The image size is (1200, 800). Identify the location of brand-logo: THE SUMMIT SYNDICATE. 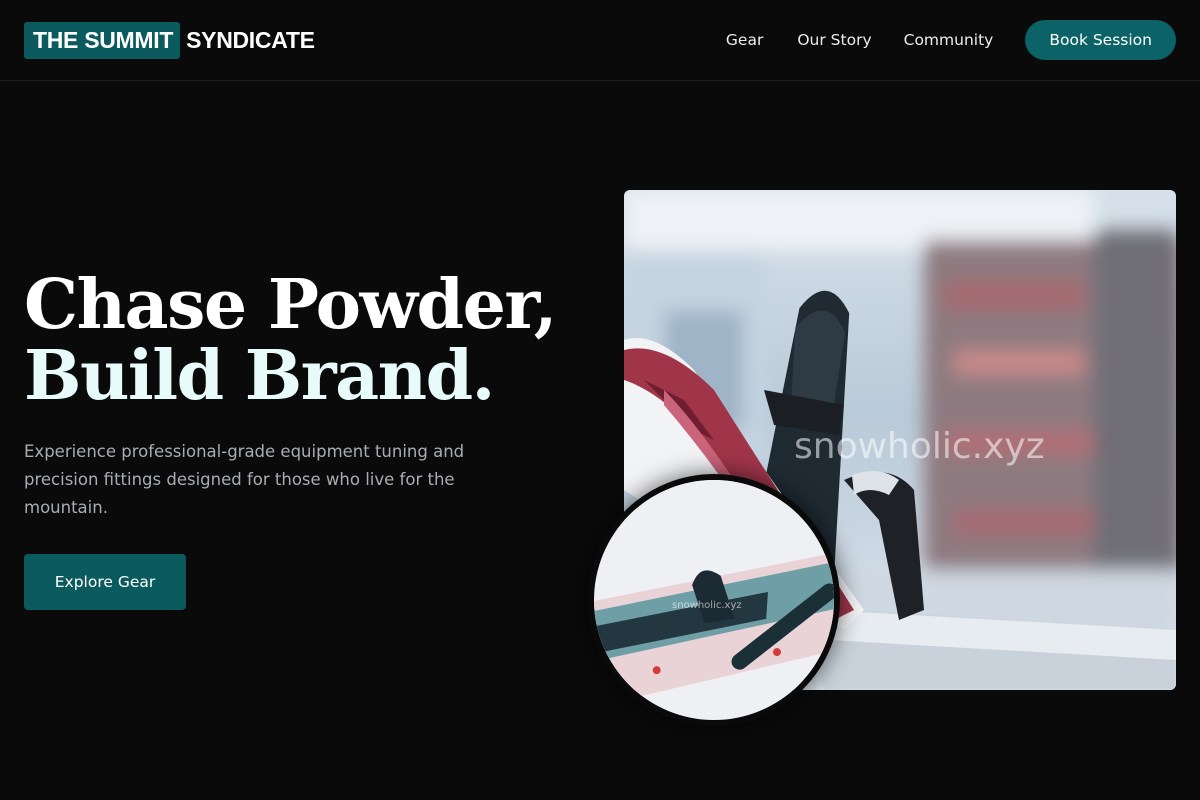
(169, 40).